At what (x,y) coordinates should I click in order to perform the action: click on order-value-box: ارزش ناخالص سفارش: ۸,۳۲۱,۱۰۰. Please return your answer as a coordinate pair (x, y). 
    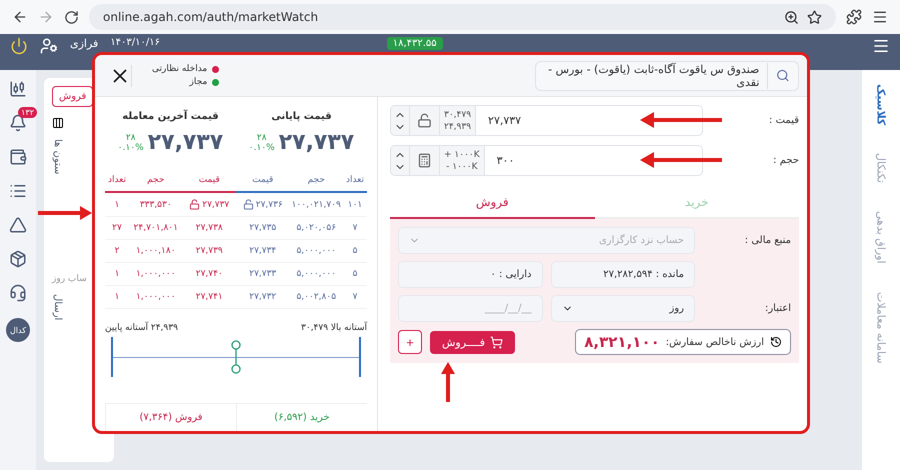
    Looking at the image, I should click on (683, 342).